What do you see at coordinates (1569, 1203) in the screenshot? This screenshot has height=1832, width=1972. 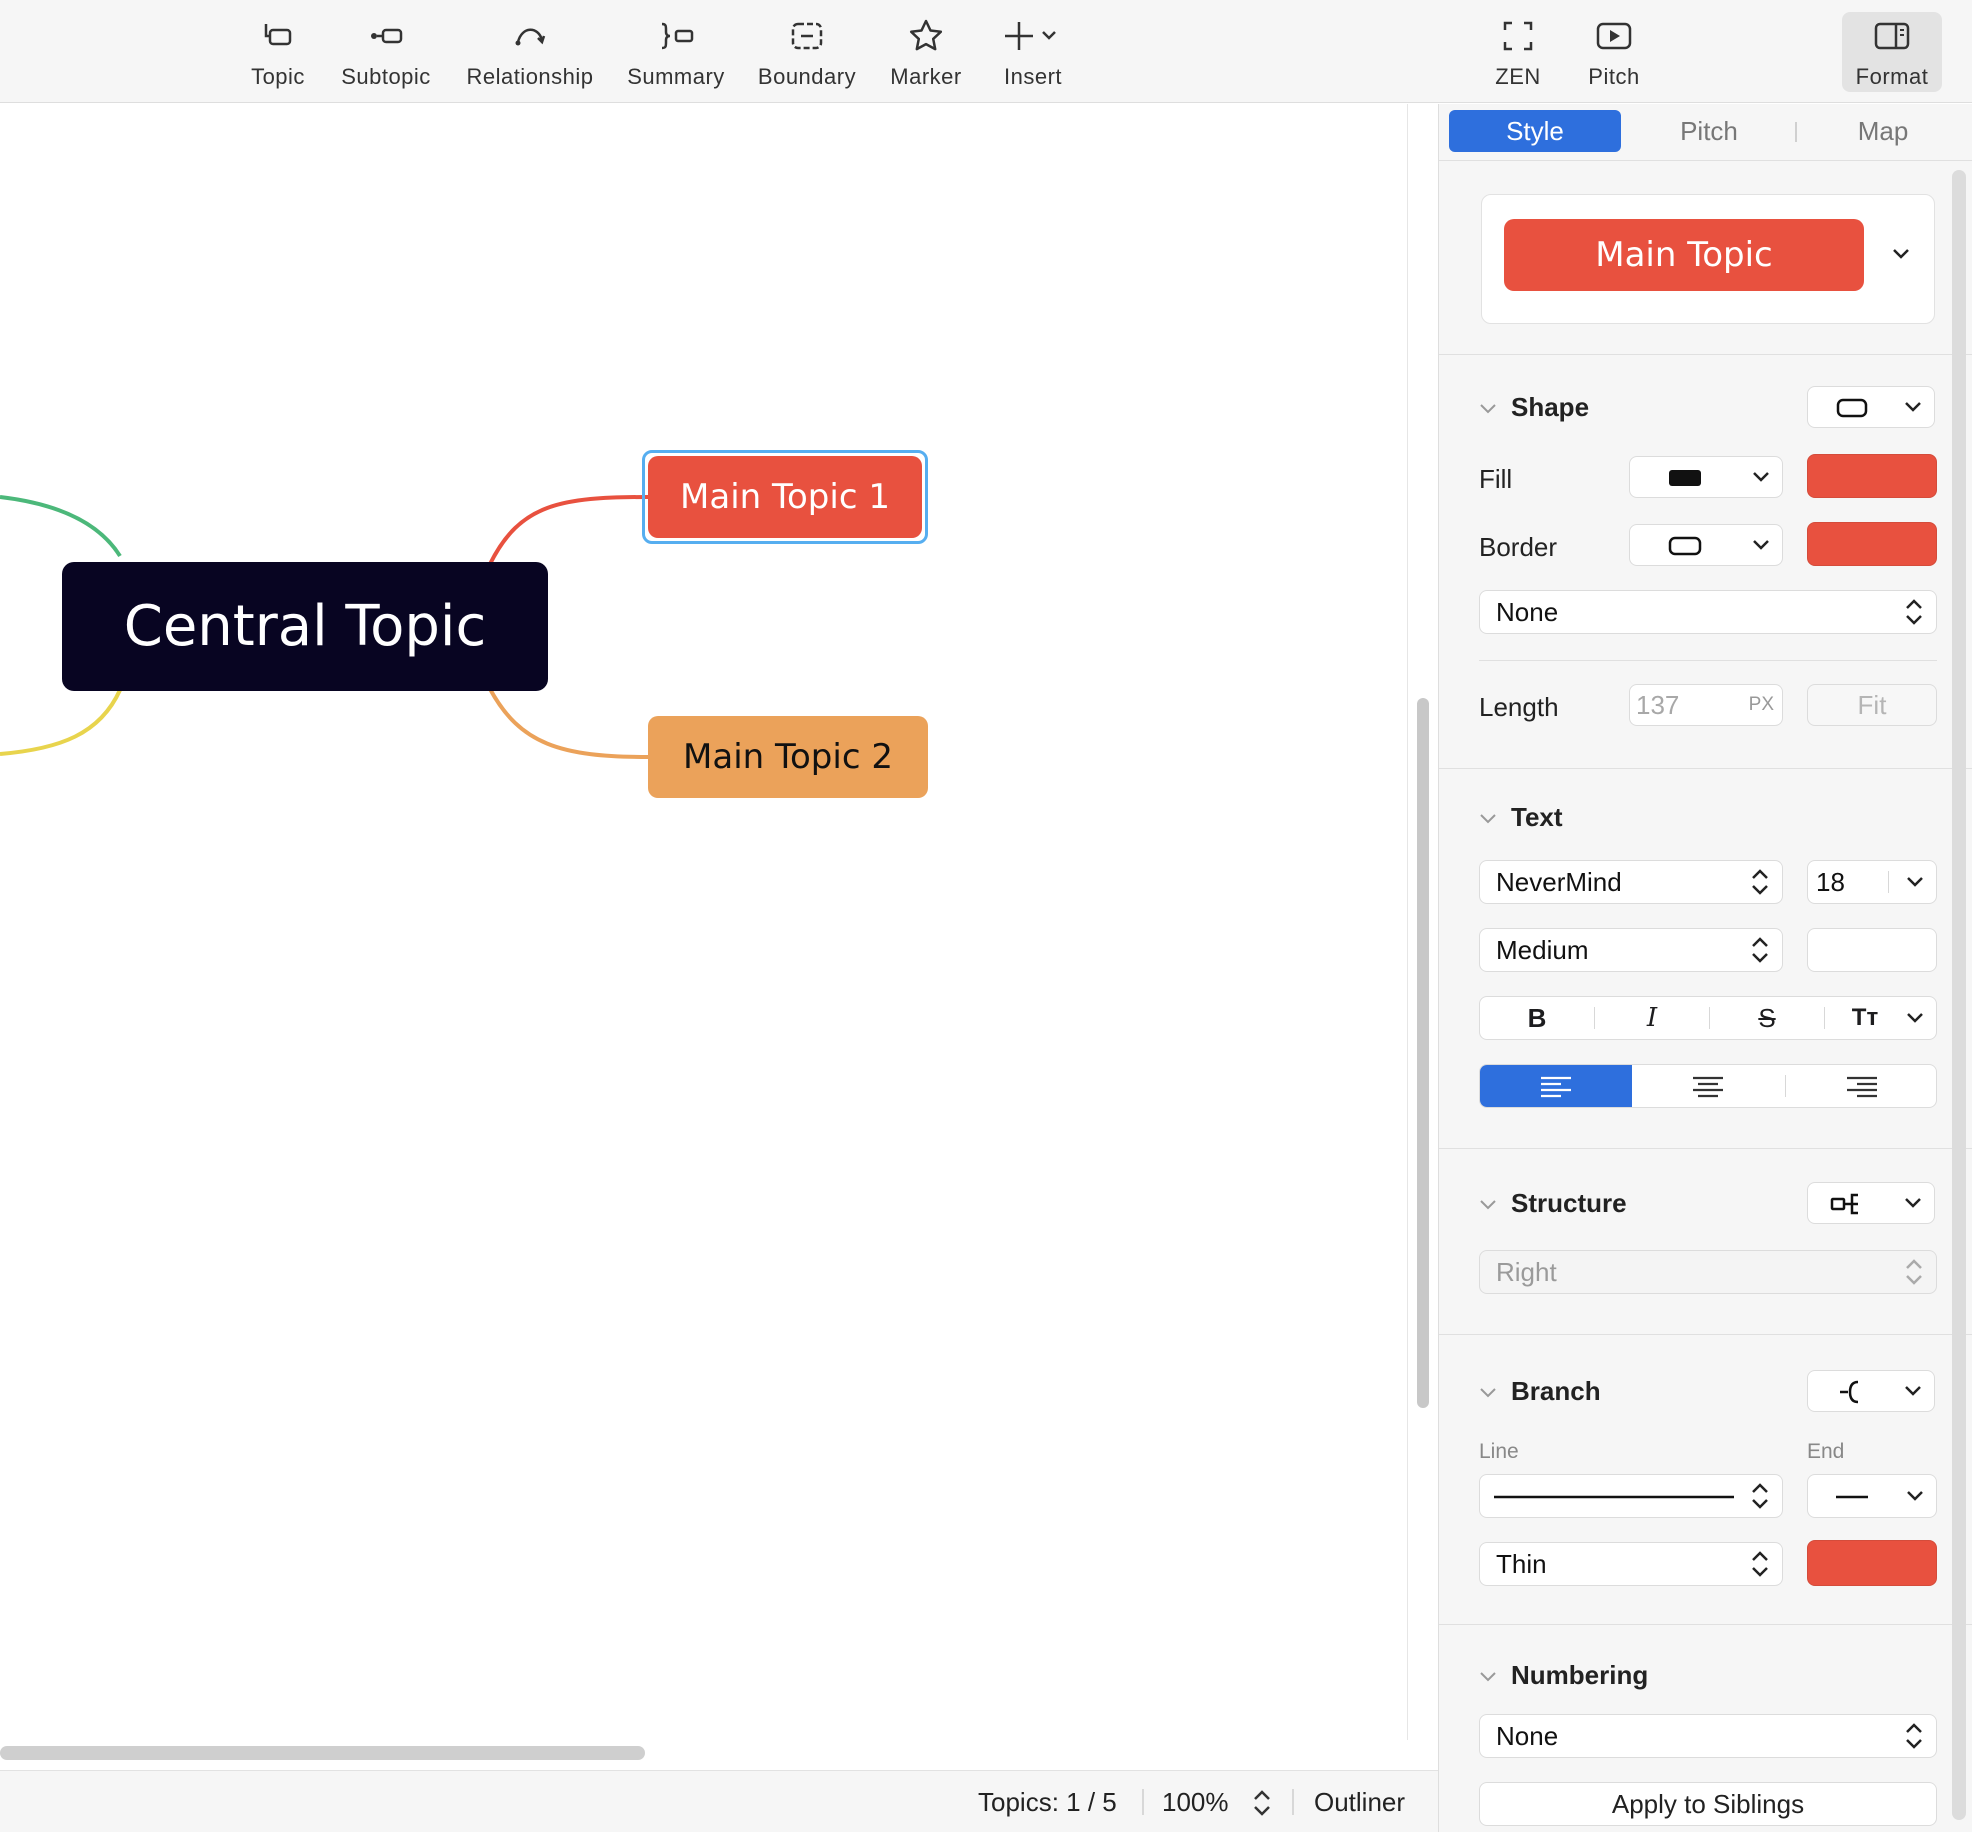 I see `structure-section-title: Structure` at bounding box center [1569, 1203].